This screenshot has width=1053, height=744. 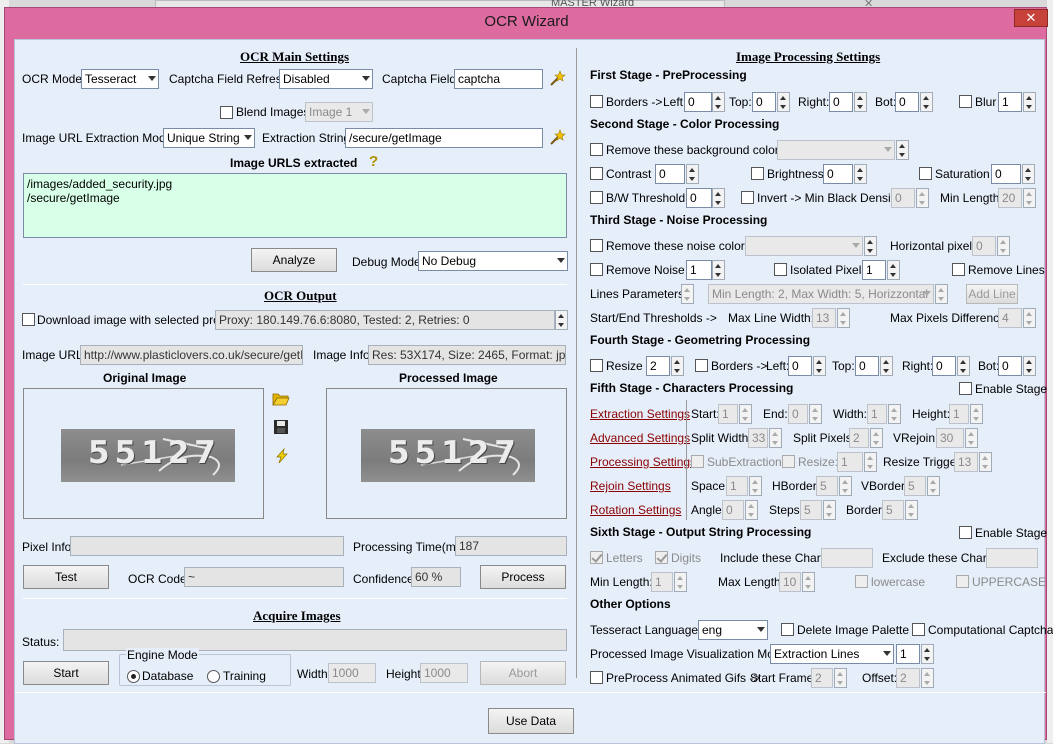 What do you see at coordinates (294, 260) in the screenshot?
I see `analyze-button: Analyze` at bounding box center [294, 260].